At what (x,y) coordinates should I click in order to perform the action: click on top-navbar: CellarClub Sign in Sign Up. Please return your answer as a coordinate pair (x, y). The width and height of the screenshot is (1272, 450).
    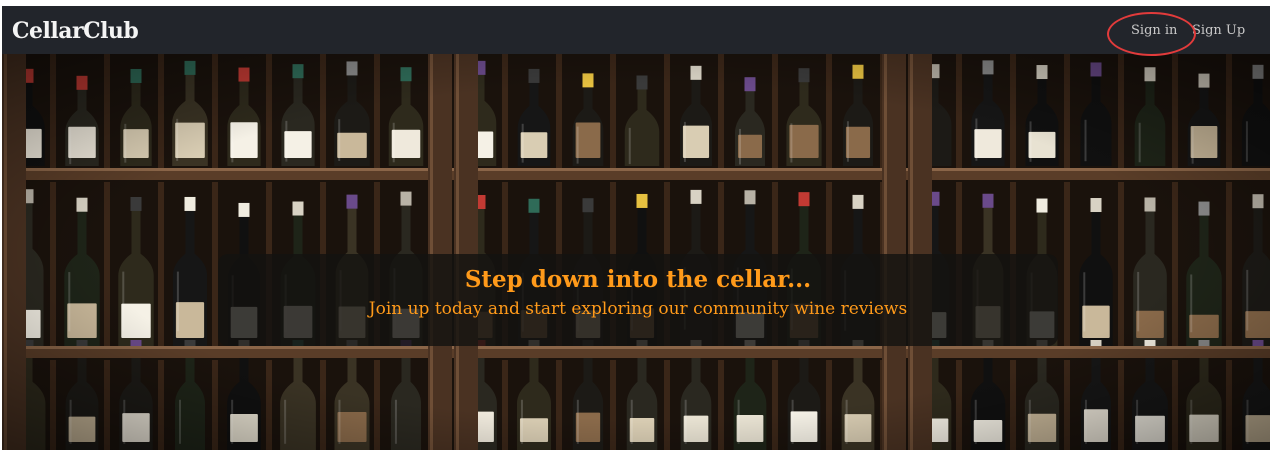
    Looking at the image, I should click on (636, 30).